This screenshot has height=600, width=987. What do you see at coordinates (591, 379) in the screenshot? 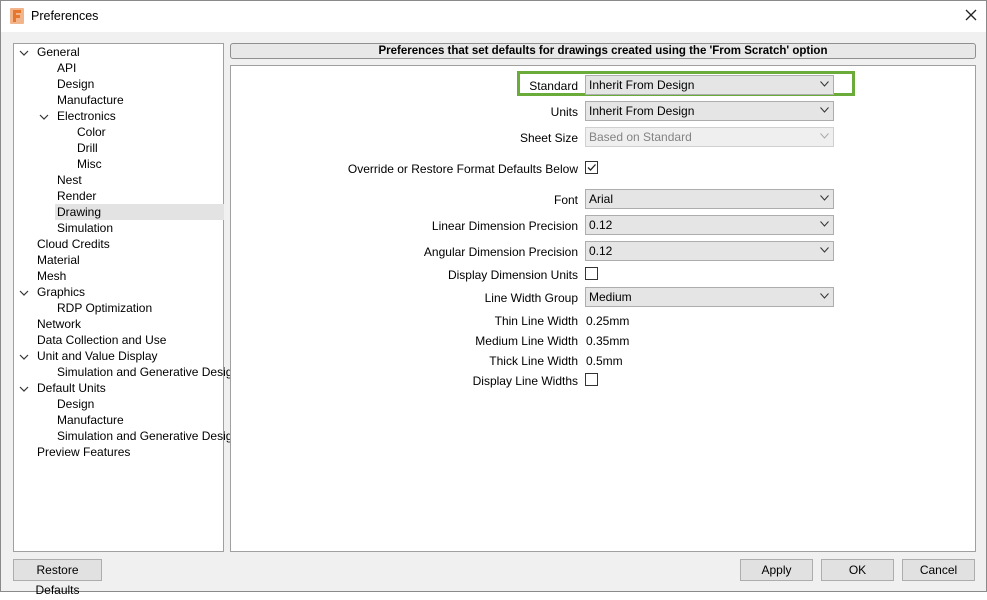
I see `display-line-widths-checkbox` at bounding box center [591, 379].